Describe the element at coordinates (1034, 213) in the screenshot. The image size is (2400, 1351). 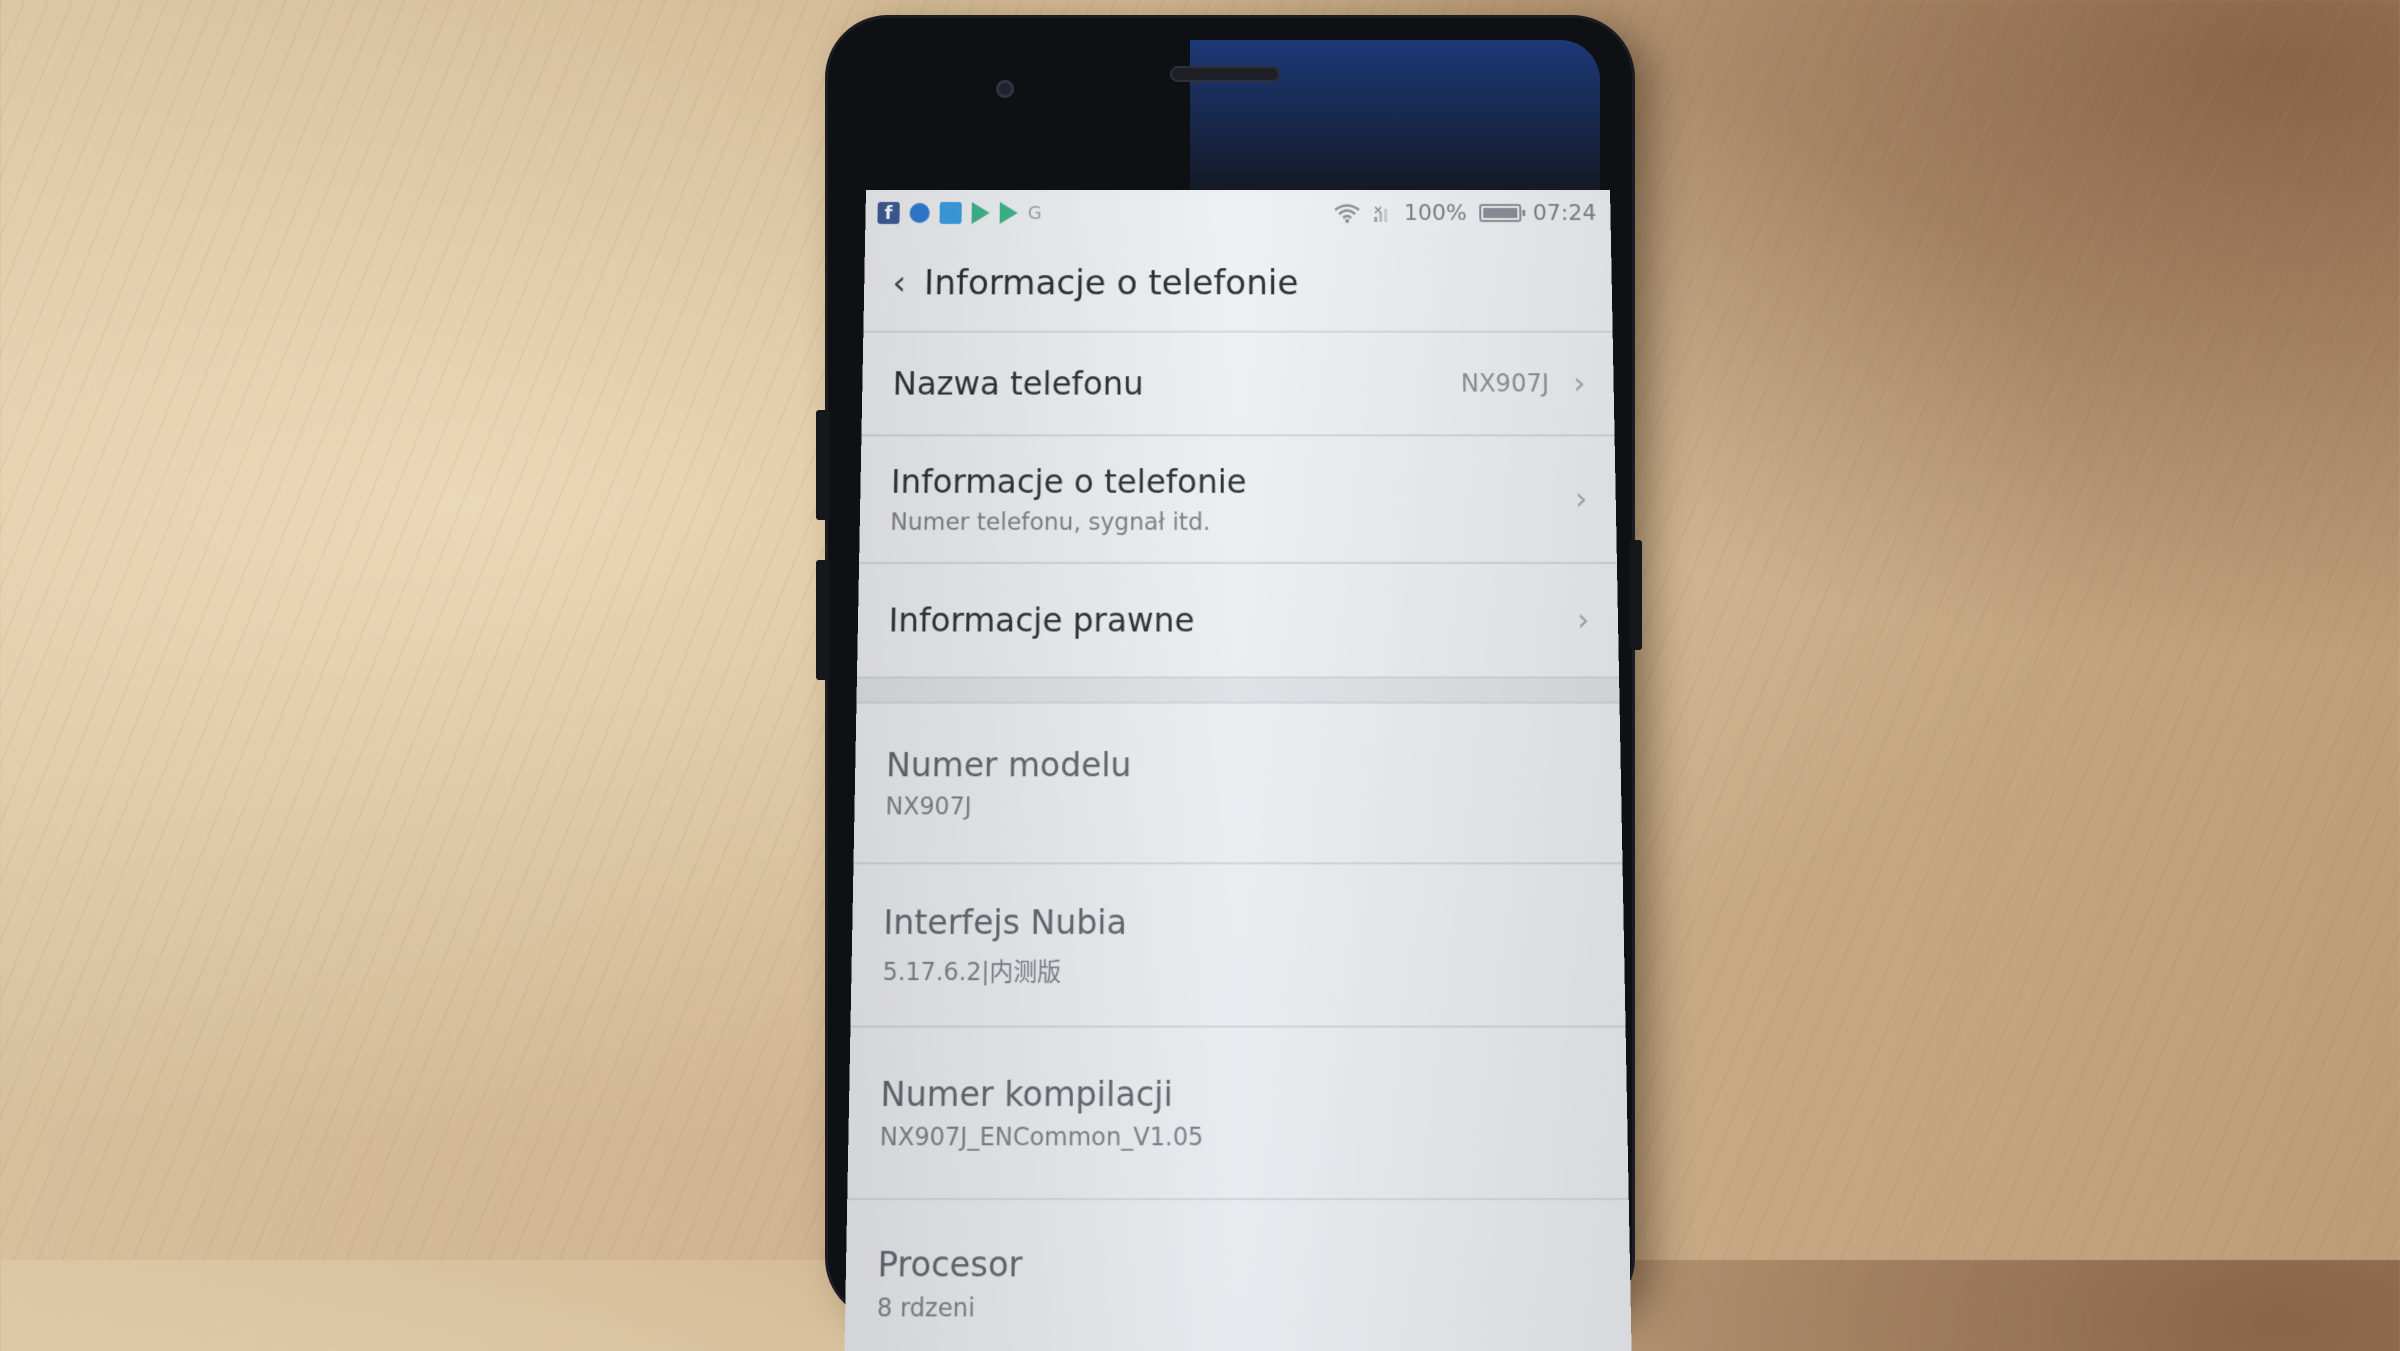
I see `google-icon: G` at that location.